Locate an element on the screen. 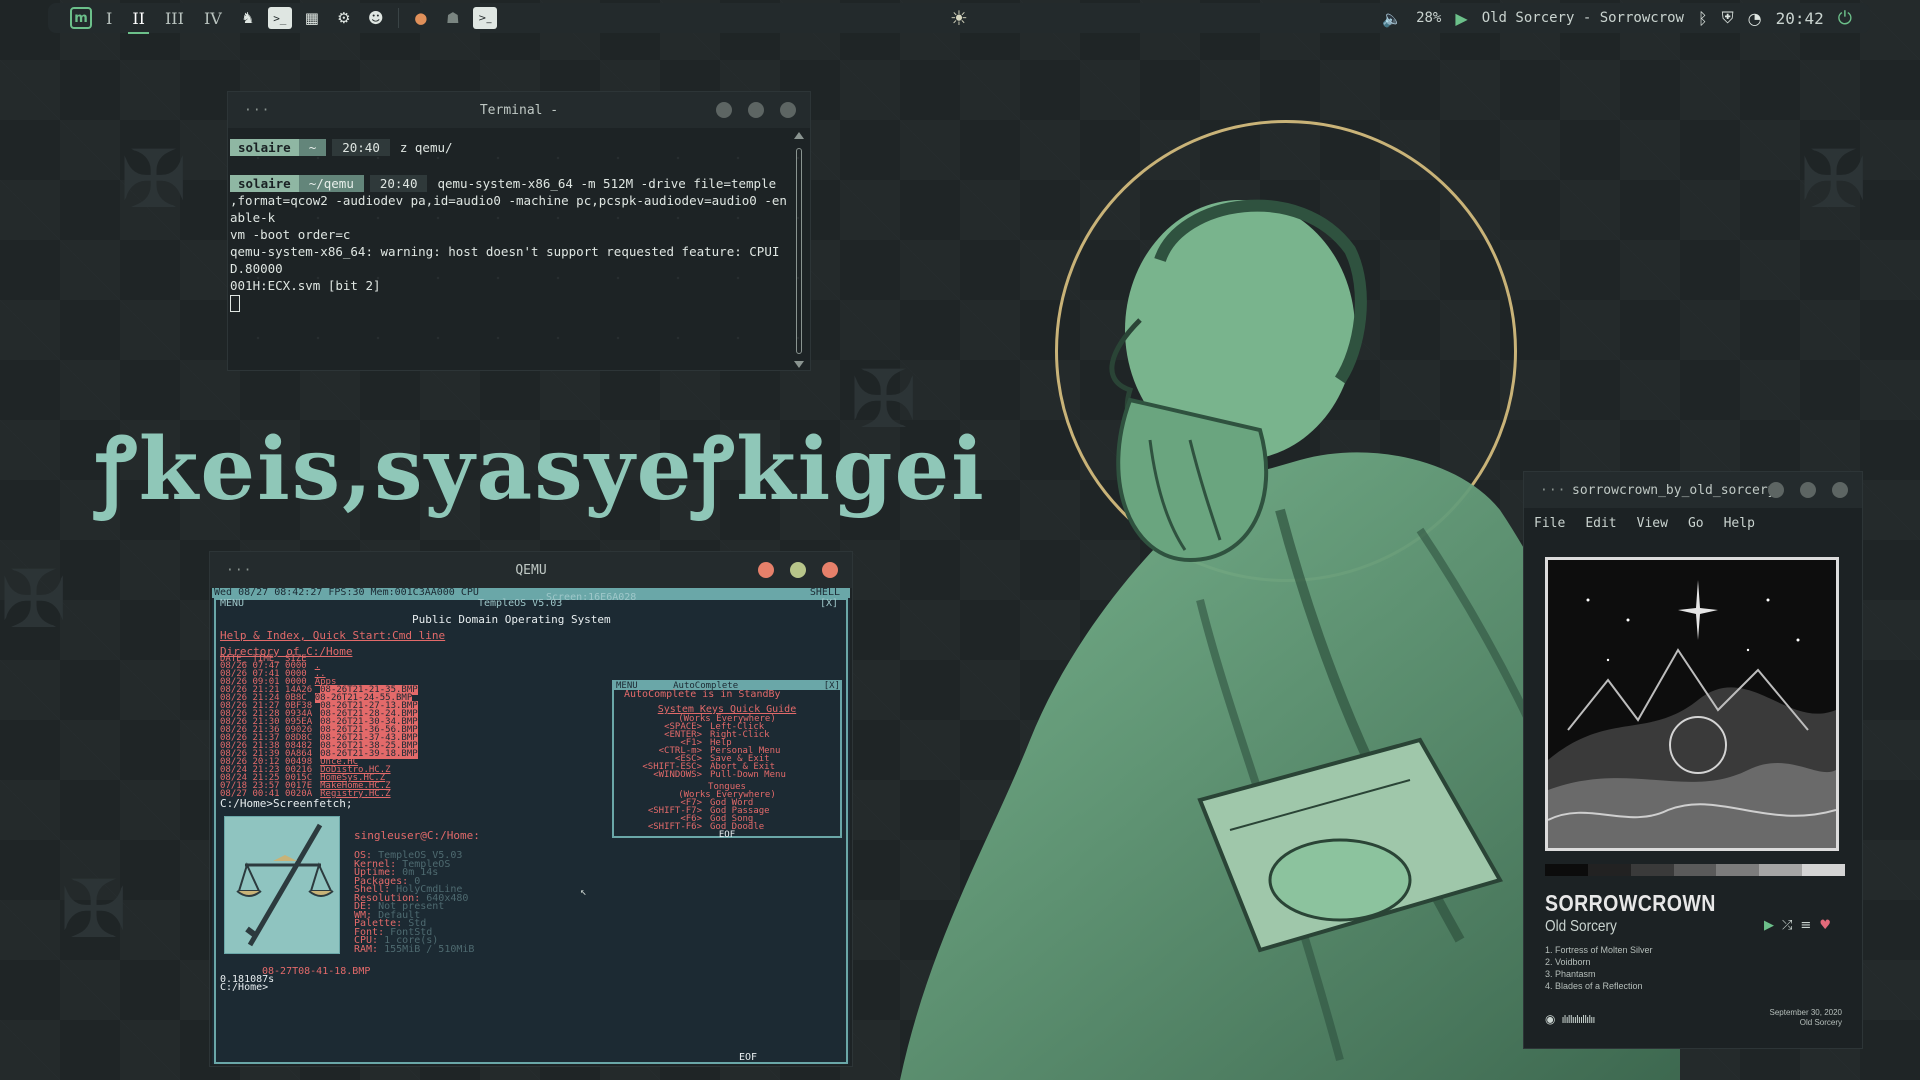  volume-icon: 🔈 is located at coordinates (1392, 18).